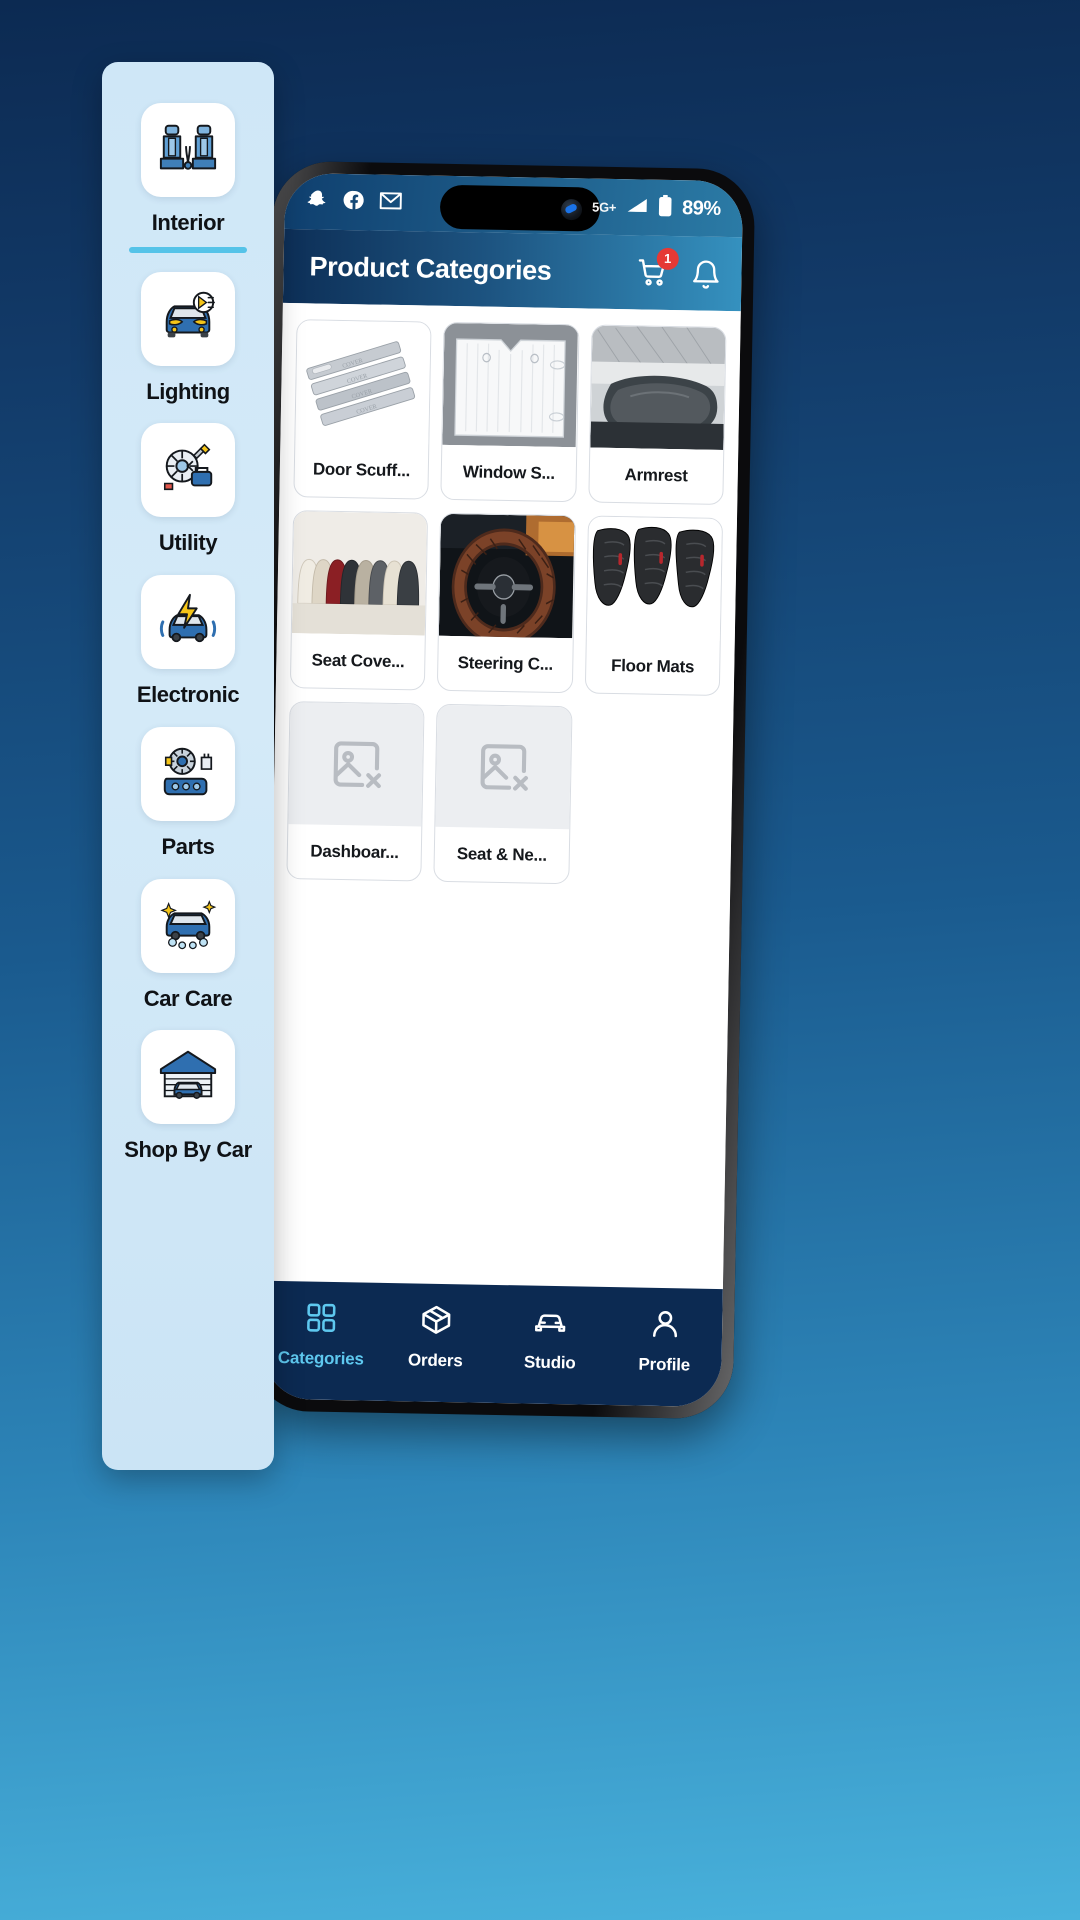 The height and width of the screenshot is (1920, 1080). What do you see at coordinates (188, 391) in the screenshot?
I see `sidebar-item-label: Lighting` at bounding box center [188, 391].